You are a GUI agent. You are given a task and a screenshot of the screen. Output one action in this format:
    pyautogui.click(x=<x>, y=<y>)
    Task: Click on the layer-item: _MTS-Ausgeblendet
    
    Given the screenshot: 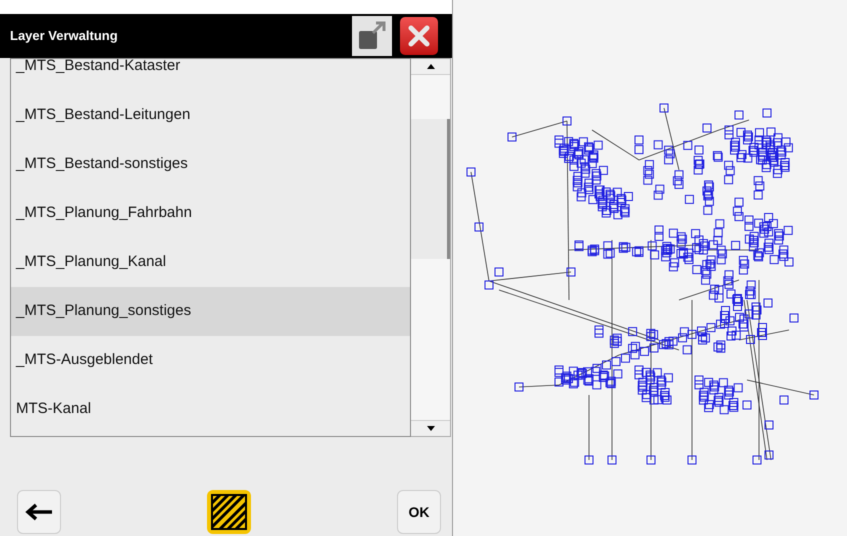 What is the action you would take?
    pyautogui.click(x=210, y=360)
    